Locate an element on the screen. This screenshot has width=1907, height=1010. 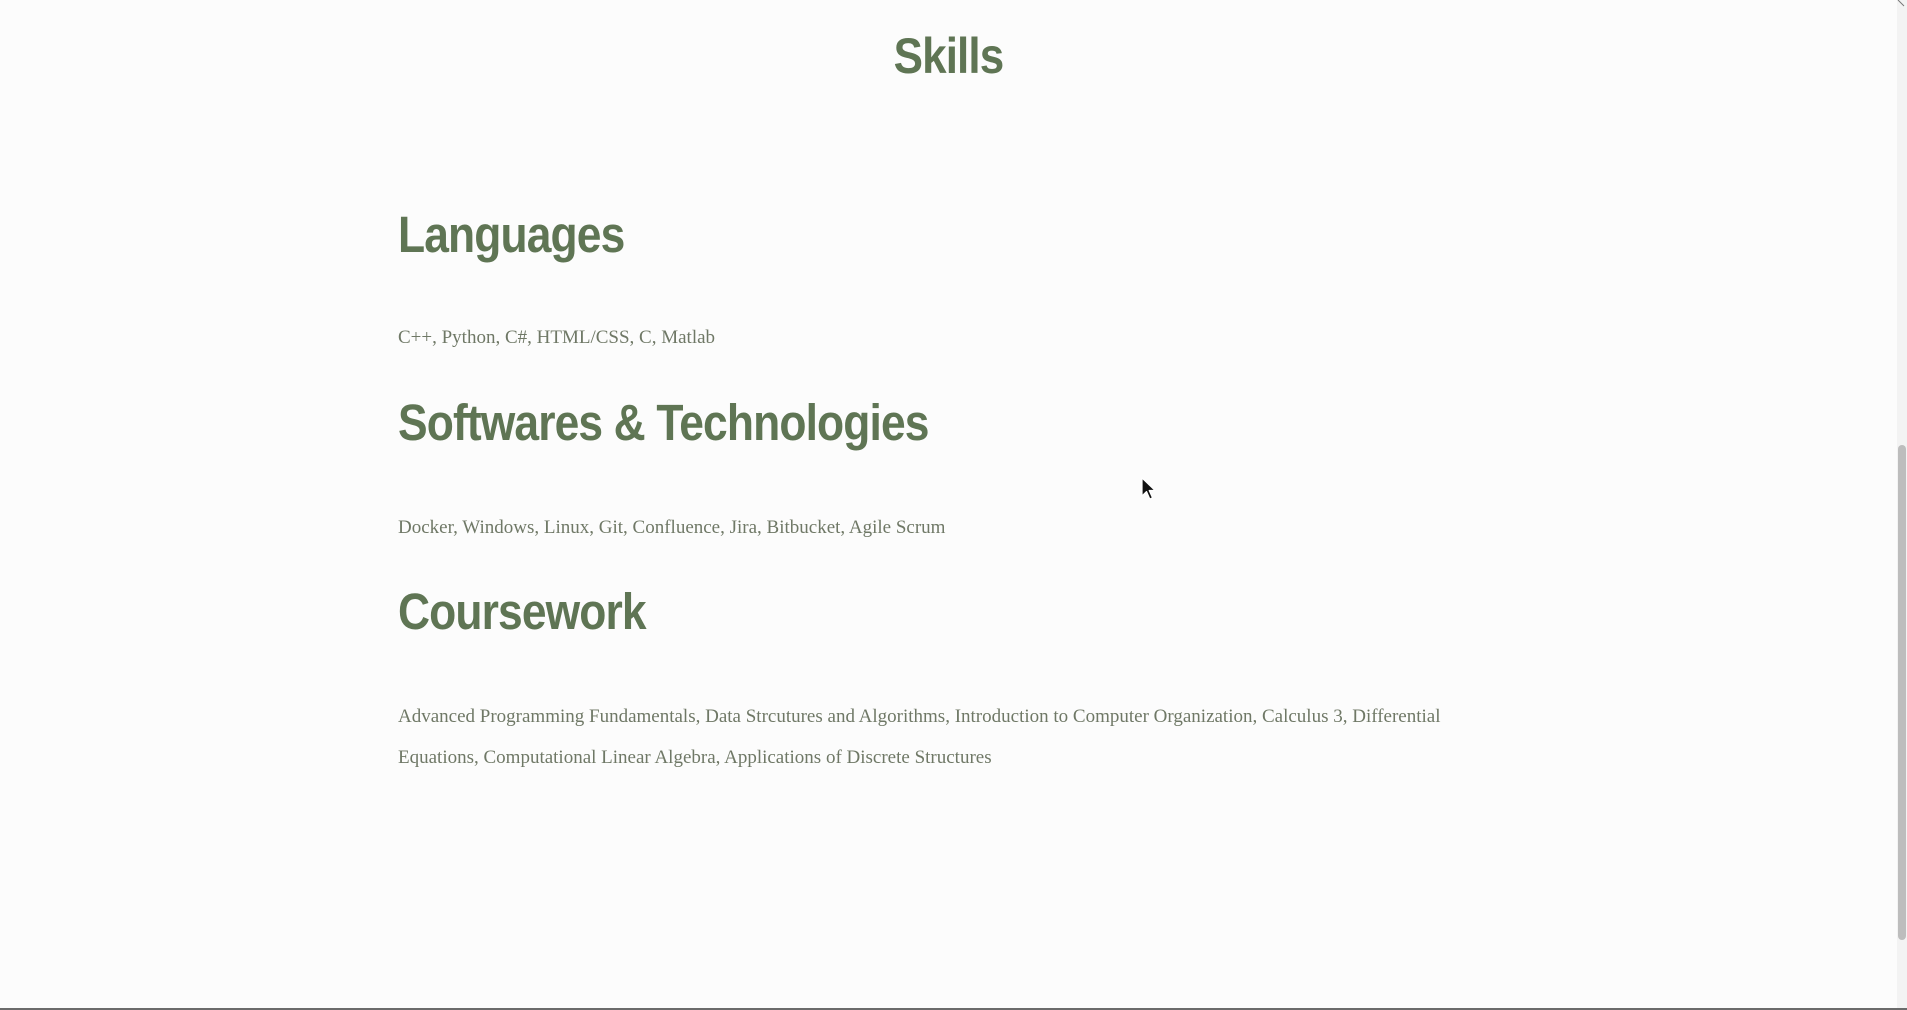
scrollbar-thumb is located at coordinates (1902, 692).